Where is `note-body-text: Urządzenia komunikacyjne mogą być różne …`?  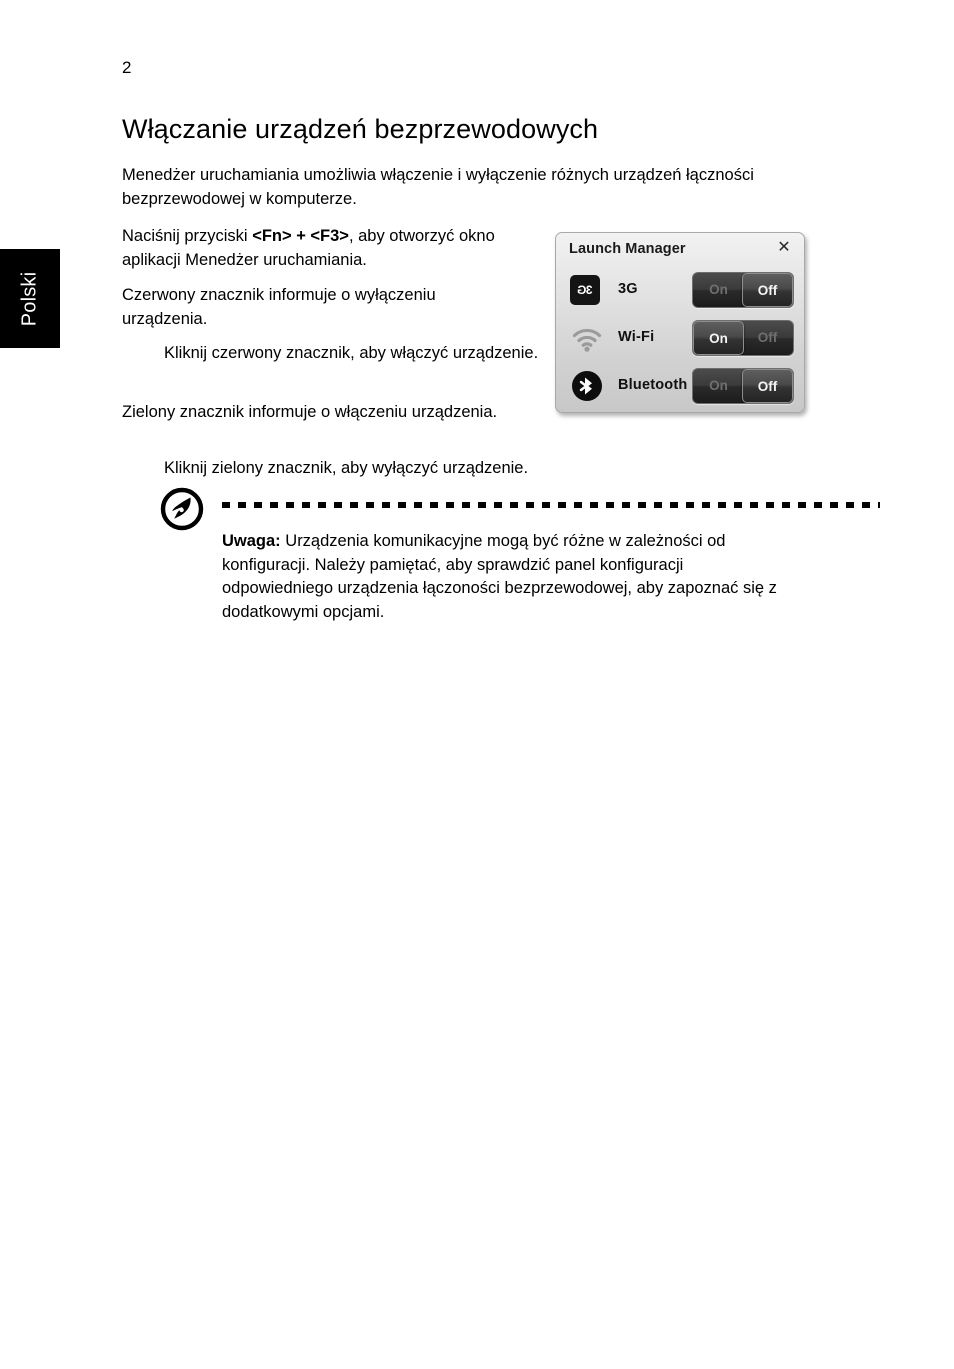 note-body-text: Urządzenia komunikacyjne mogą być różne … is located at coordinates (499, 576).